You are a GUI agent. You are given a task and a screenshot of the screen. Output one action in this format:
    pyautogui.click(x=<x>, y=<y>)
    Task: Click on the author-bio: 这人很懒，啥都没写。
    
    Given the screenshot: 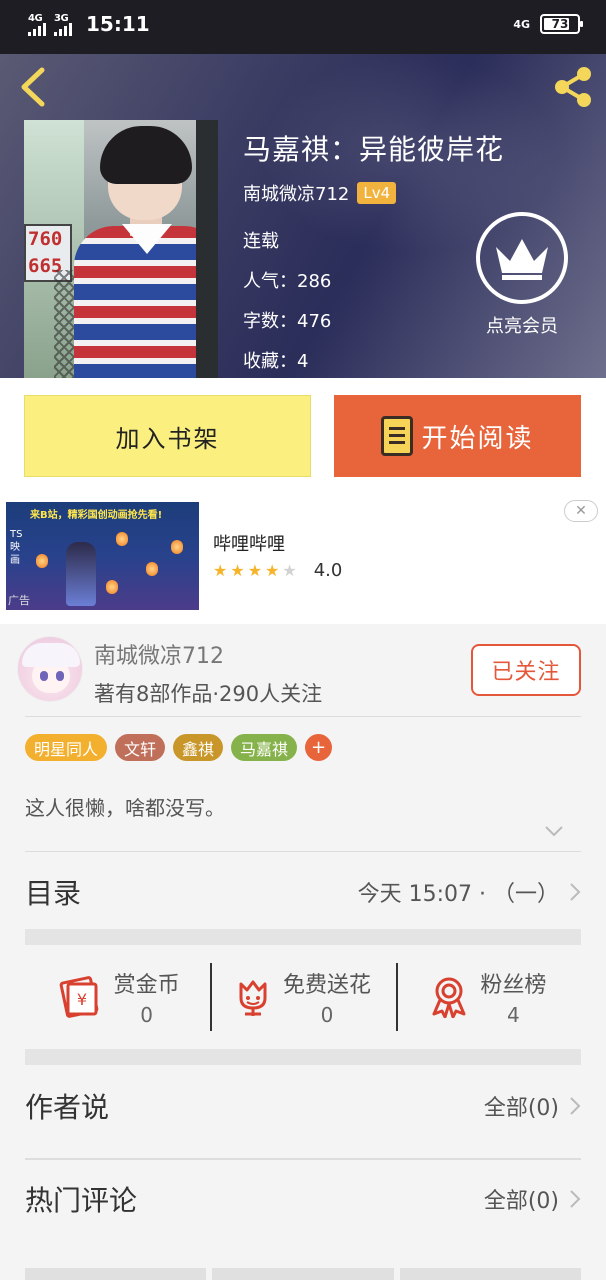 What is the action you would take?
    pyautogui.click(x=125, y=808)
    